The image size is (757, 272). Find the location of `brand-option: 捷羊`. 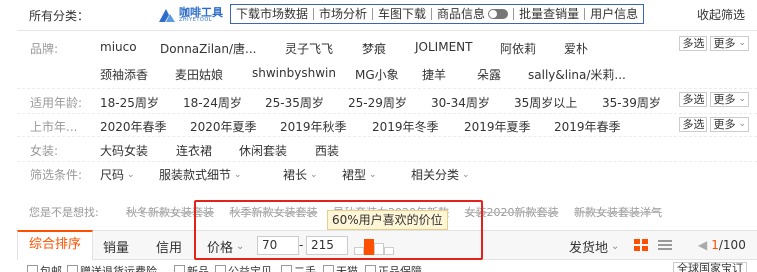

brand-option: 捷羊 is located at coordinates (434, 74).